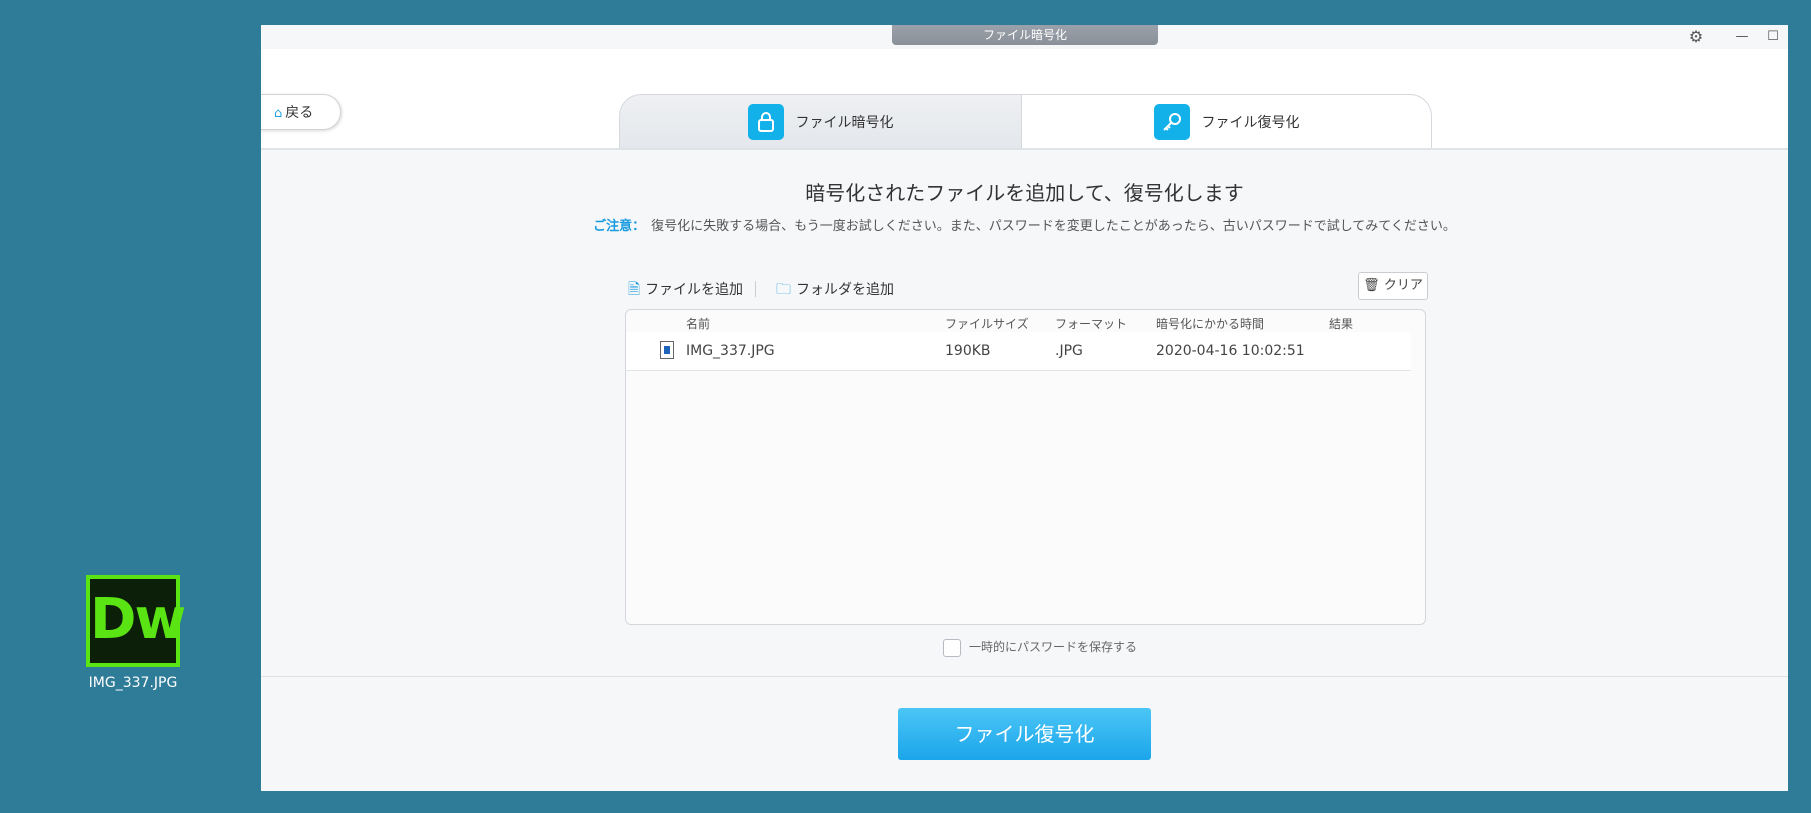 The width and height of the screenshot is (1811, 813). I want to click on column-header-size: ファイルサイズ, so click(987, 323).